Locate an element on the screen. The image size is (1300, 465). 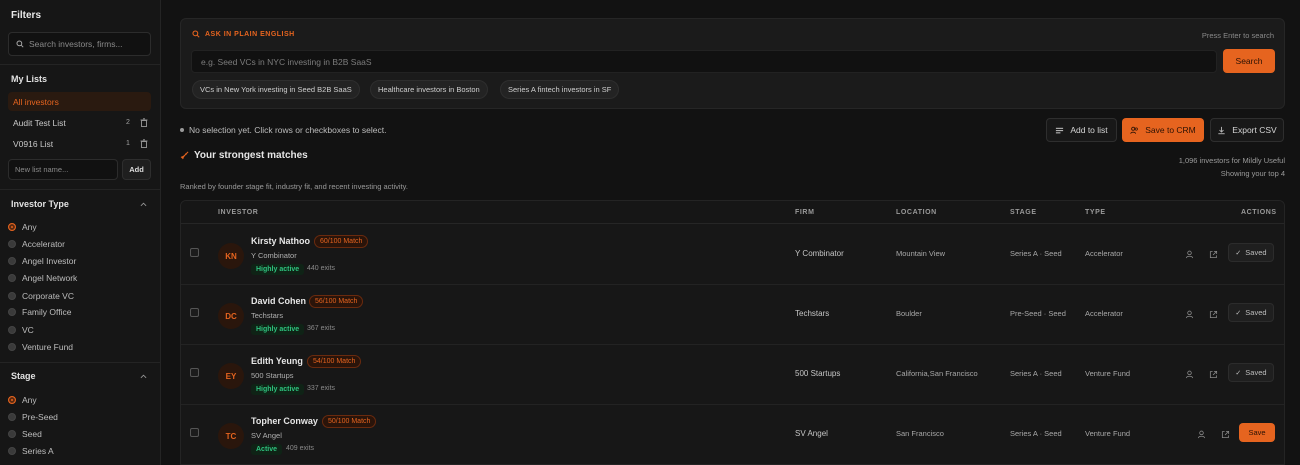
list-item-all-investors: All investors is located at coordinates (79, 101).